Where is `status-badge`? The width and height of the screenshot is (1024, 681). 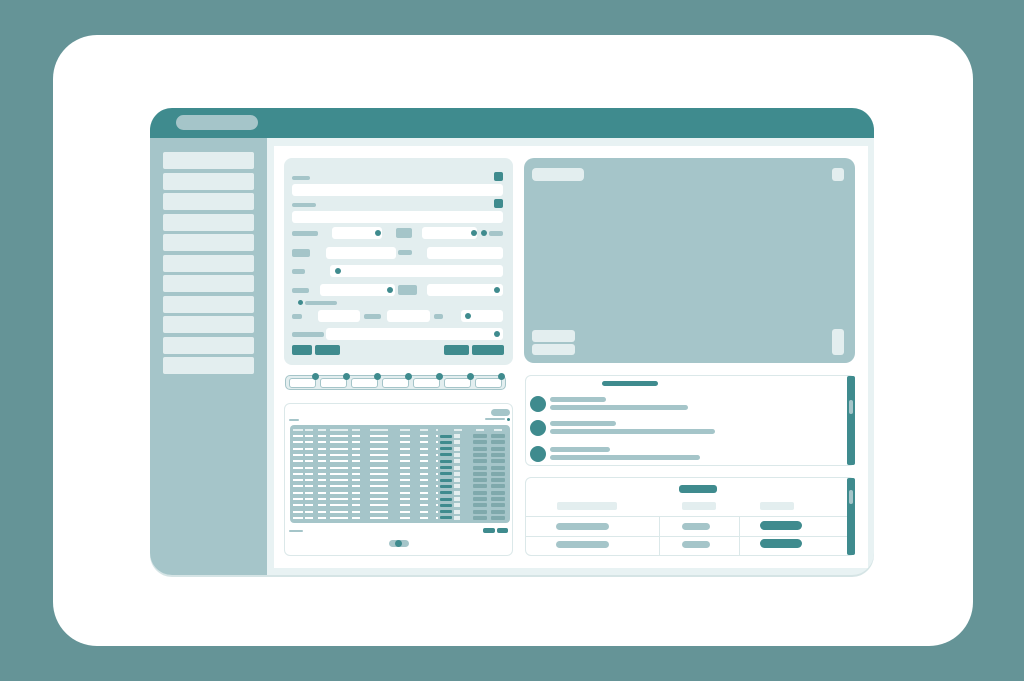 status-badge is located at coordinates (446, 449).